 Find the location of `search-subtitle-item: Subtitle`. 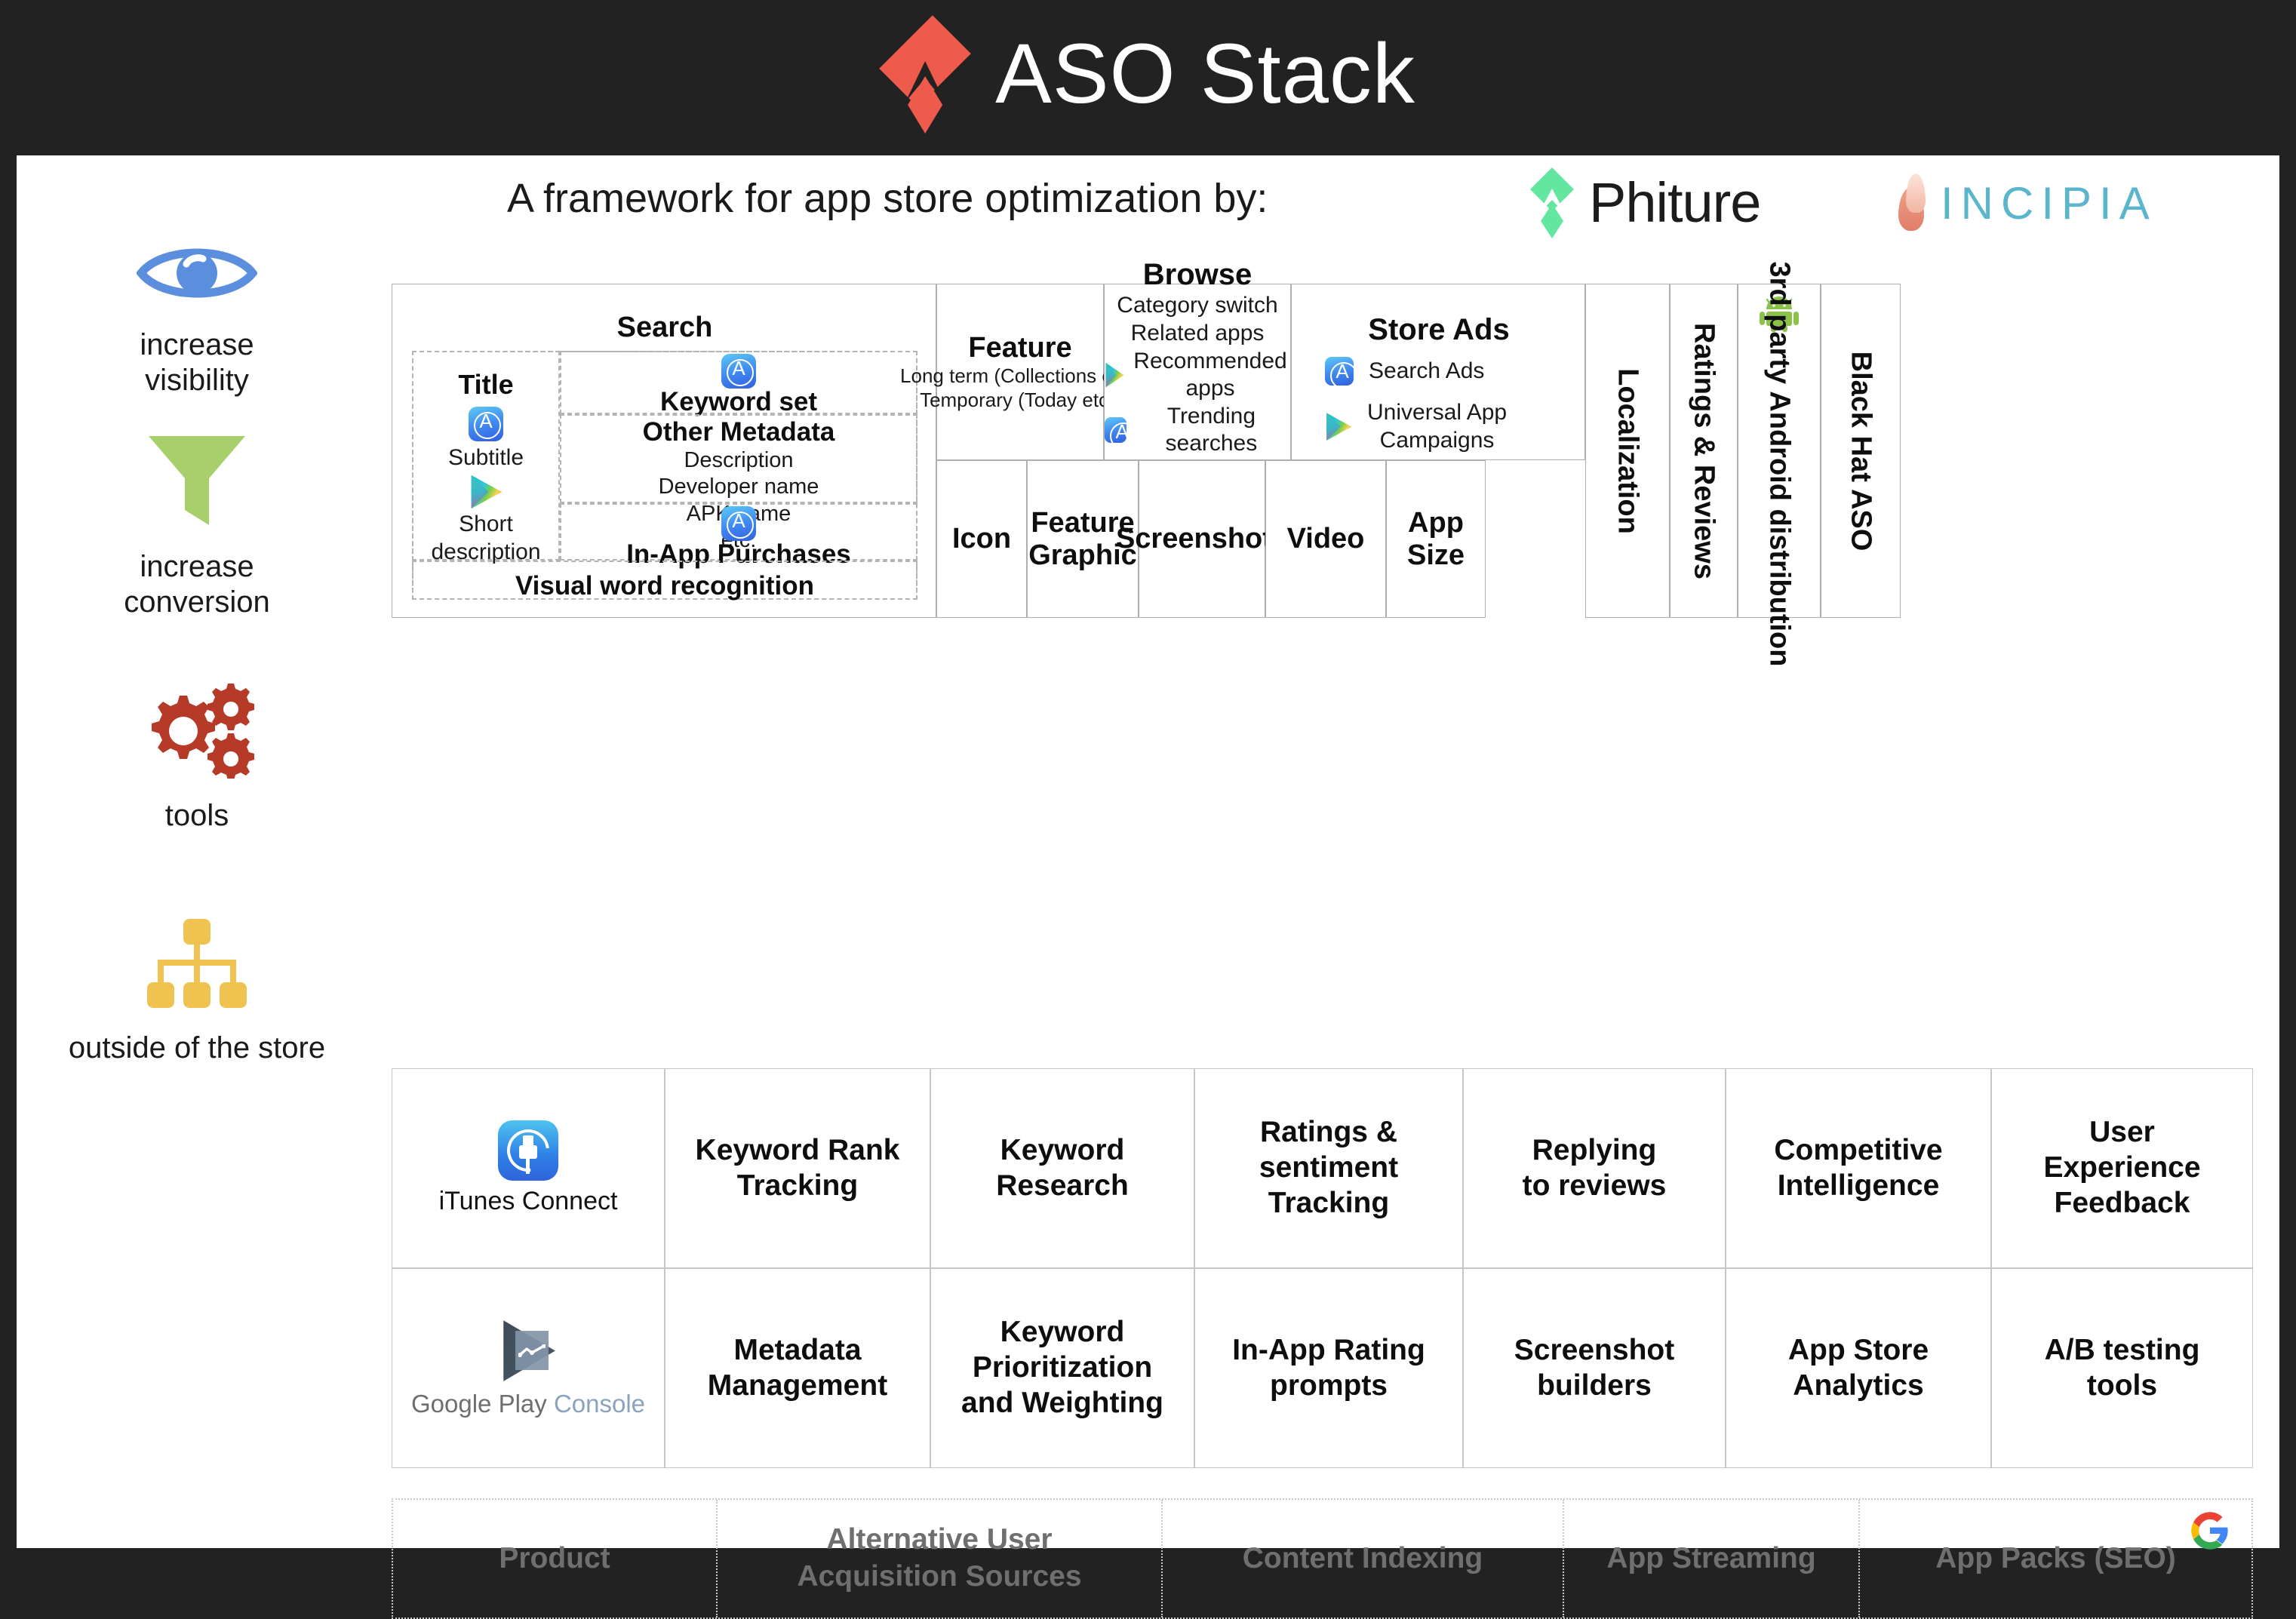

search-subtitle-item: Subtitle is located at coordinates (486, 440).